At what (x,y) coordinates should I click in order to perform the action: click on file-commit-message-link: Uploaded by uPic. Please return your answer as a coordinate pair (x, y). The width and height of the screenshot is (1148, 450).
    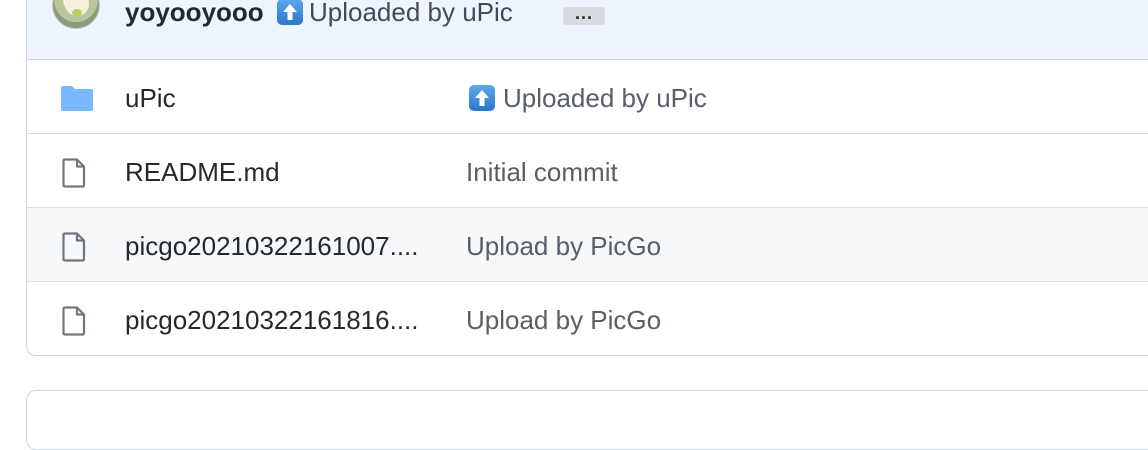
    Looking at the image, I should click on (588, 98).